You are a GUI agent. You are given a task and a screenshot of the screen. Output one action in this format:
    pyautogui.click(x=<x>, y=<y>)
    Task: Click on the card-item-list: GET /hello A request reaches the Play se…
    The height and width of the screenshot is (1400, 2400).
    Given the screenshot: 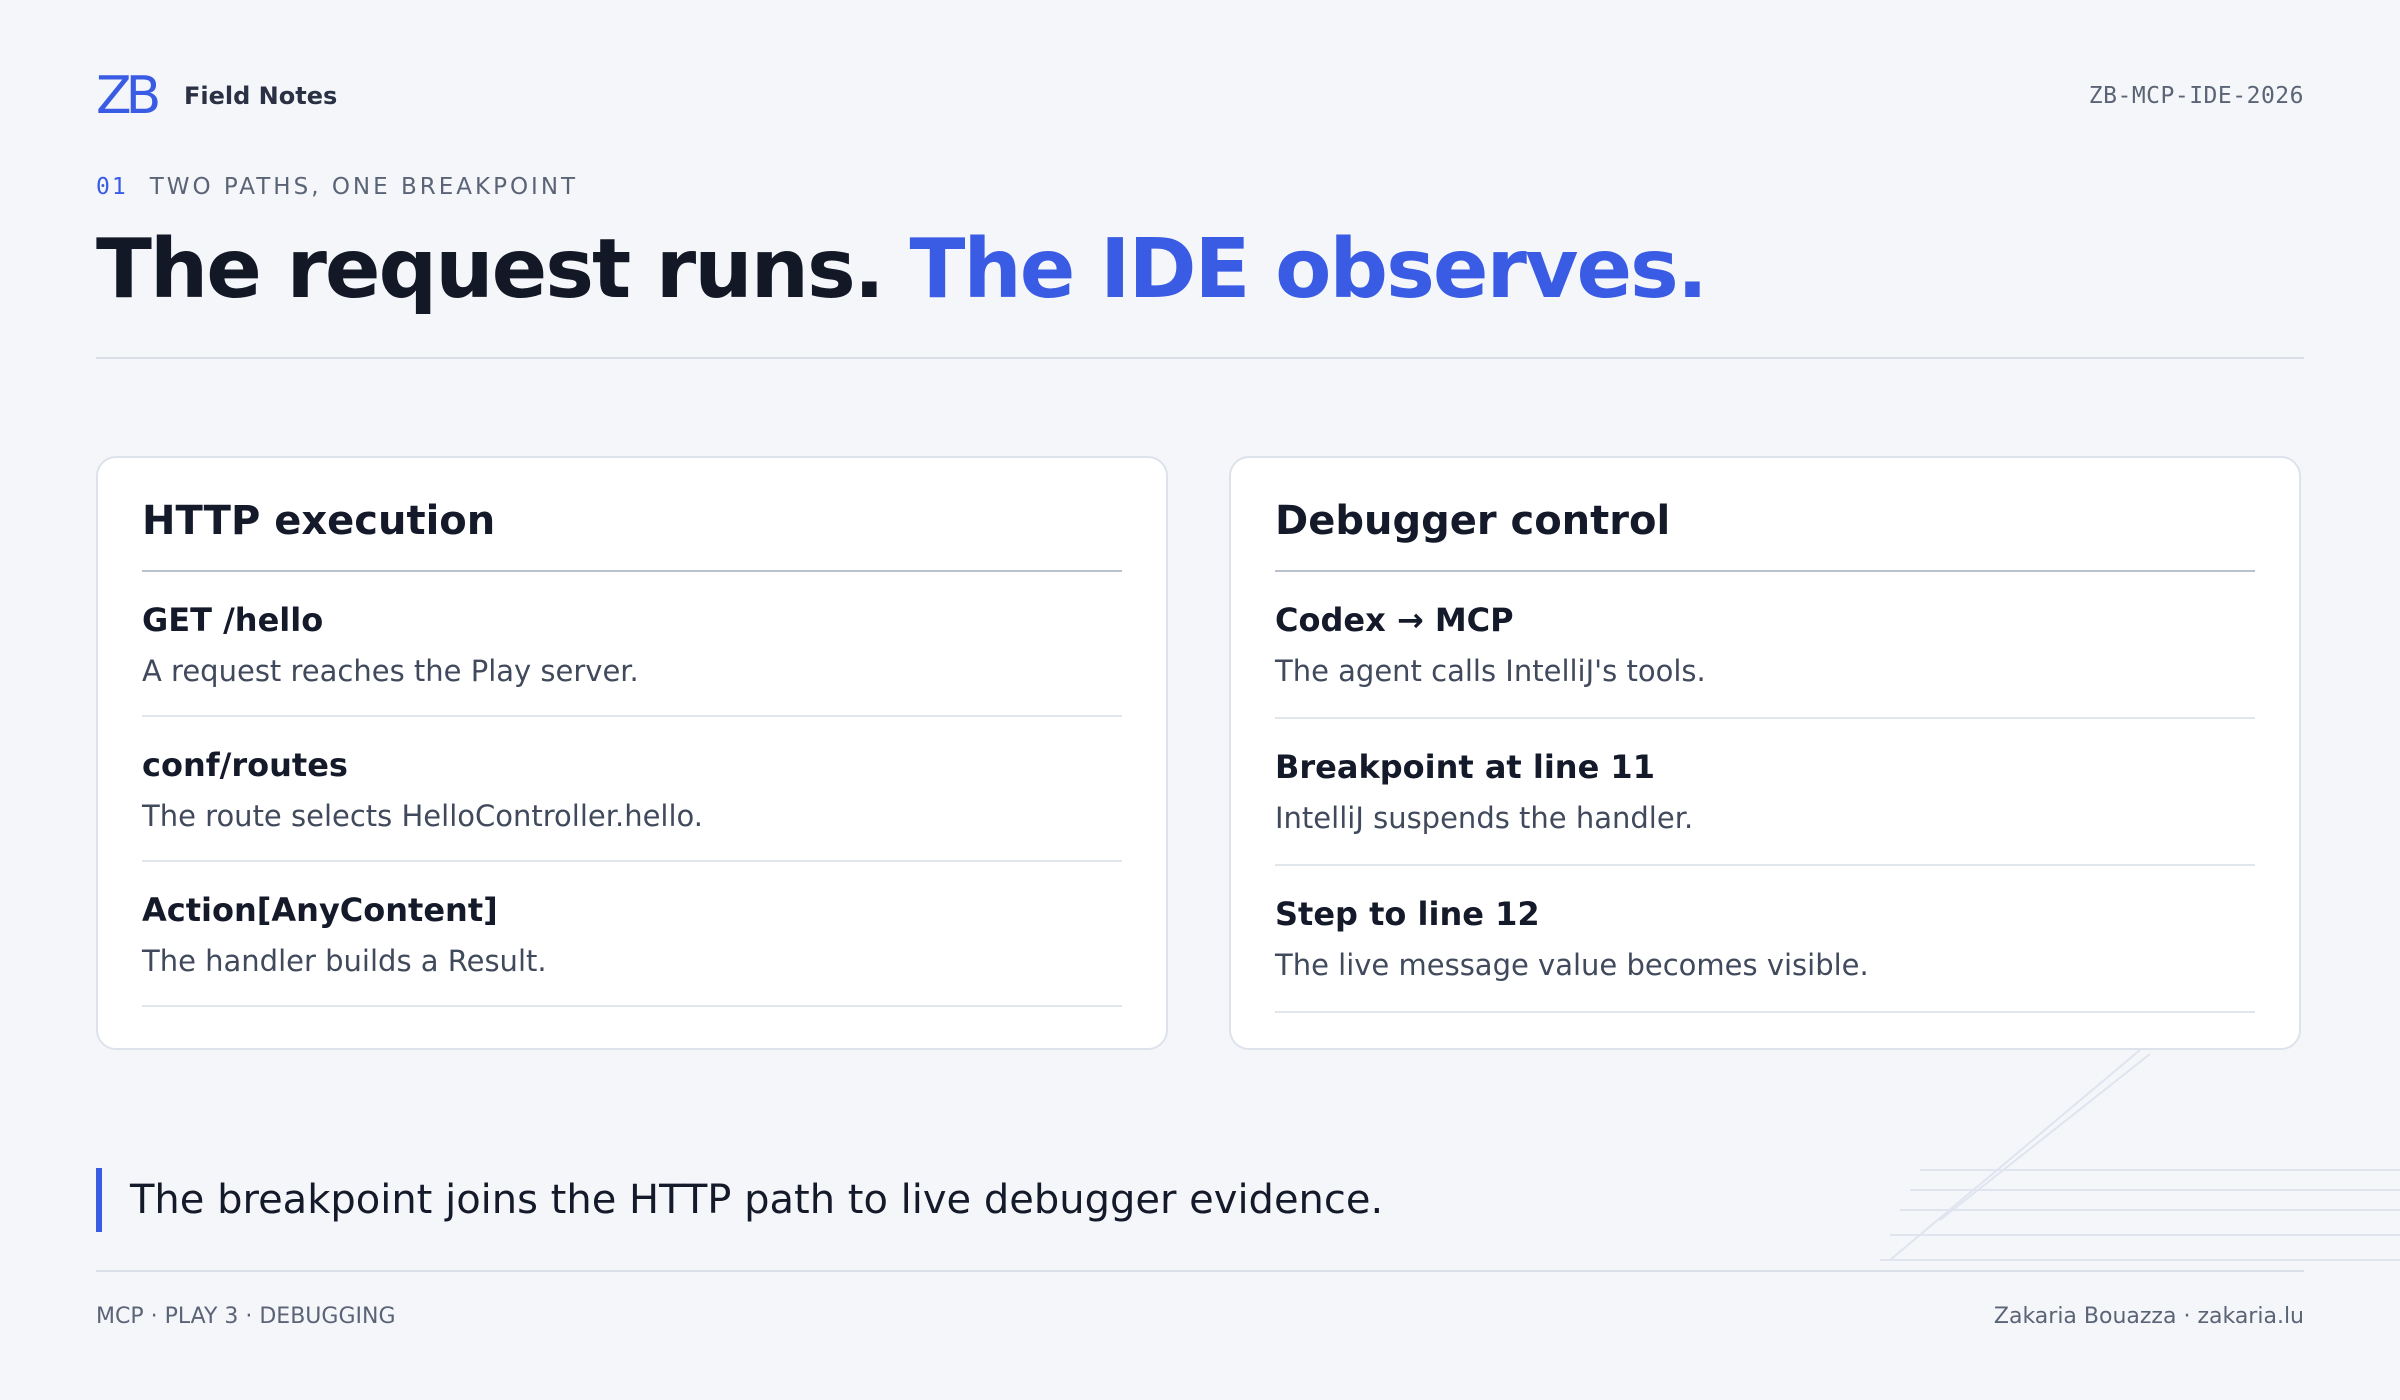 What is the action you would take?
    pyautogui.click(x=632, y=789)
    